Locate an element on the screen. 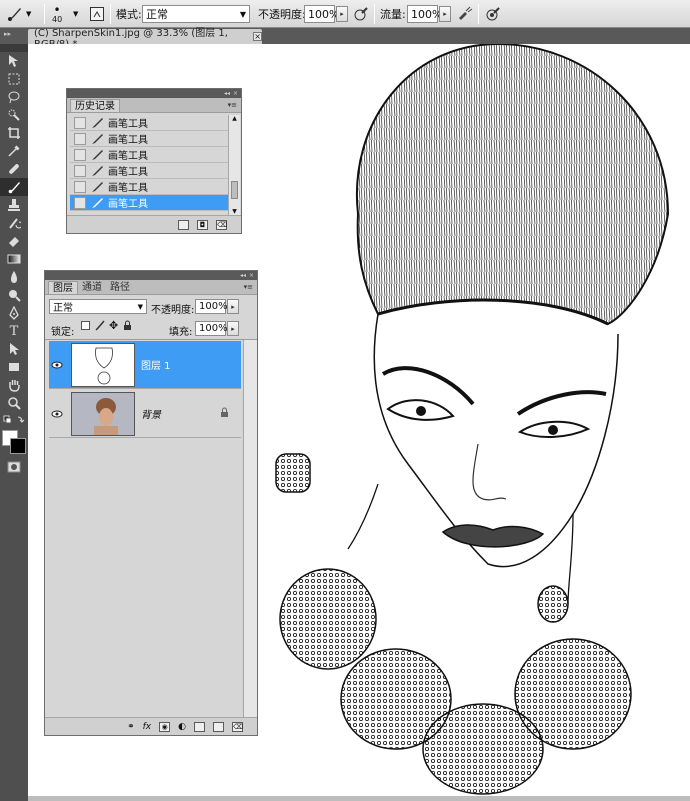  tablet-pressure-size-button is located at coordinates (493, 14).